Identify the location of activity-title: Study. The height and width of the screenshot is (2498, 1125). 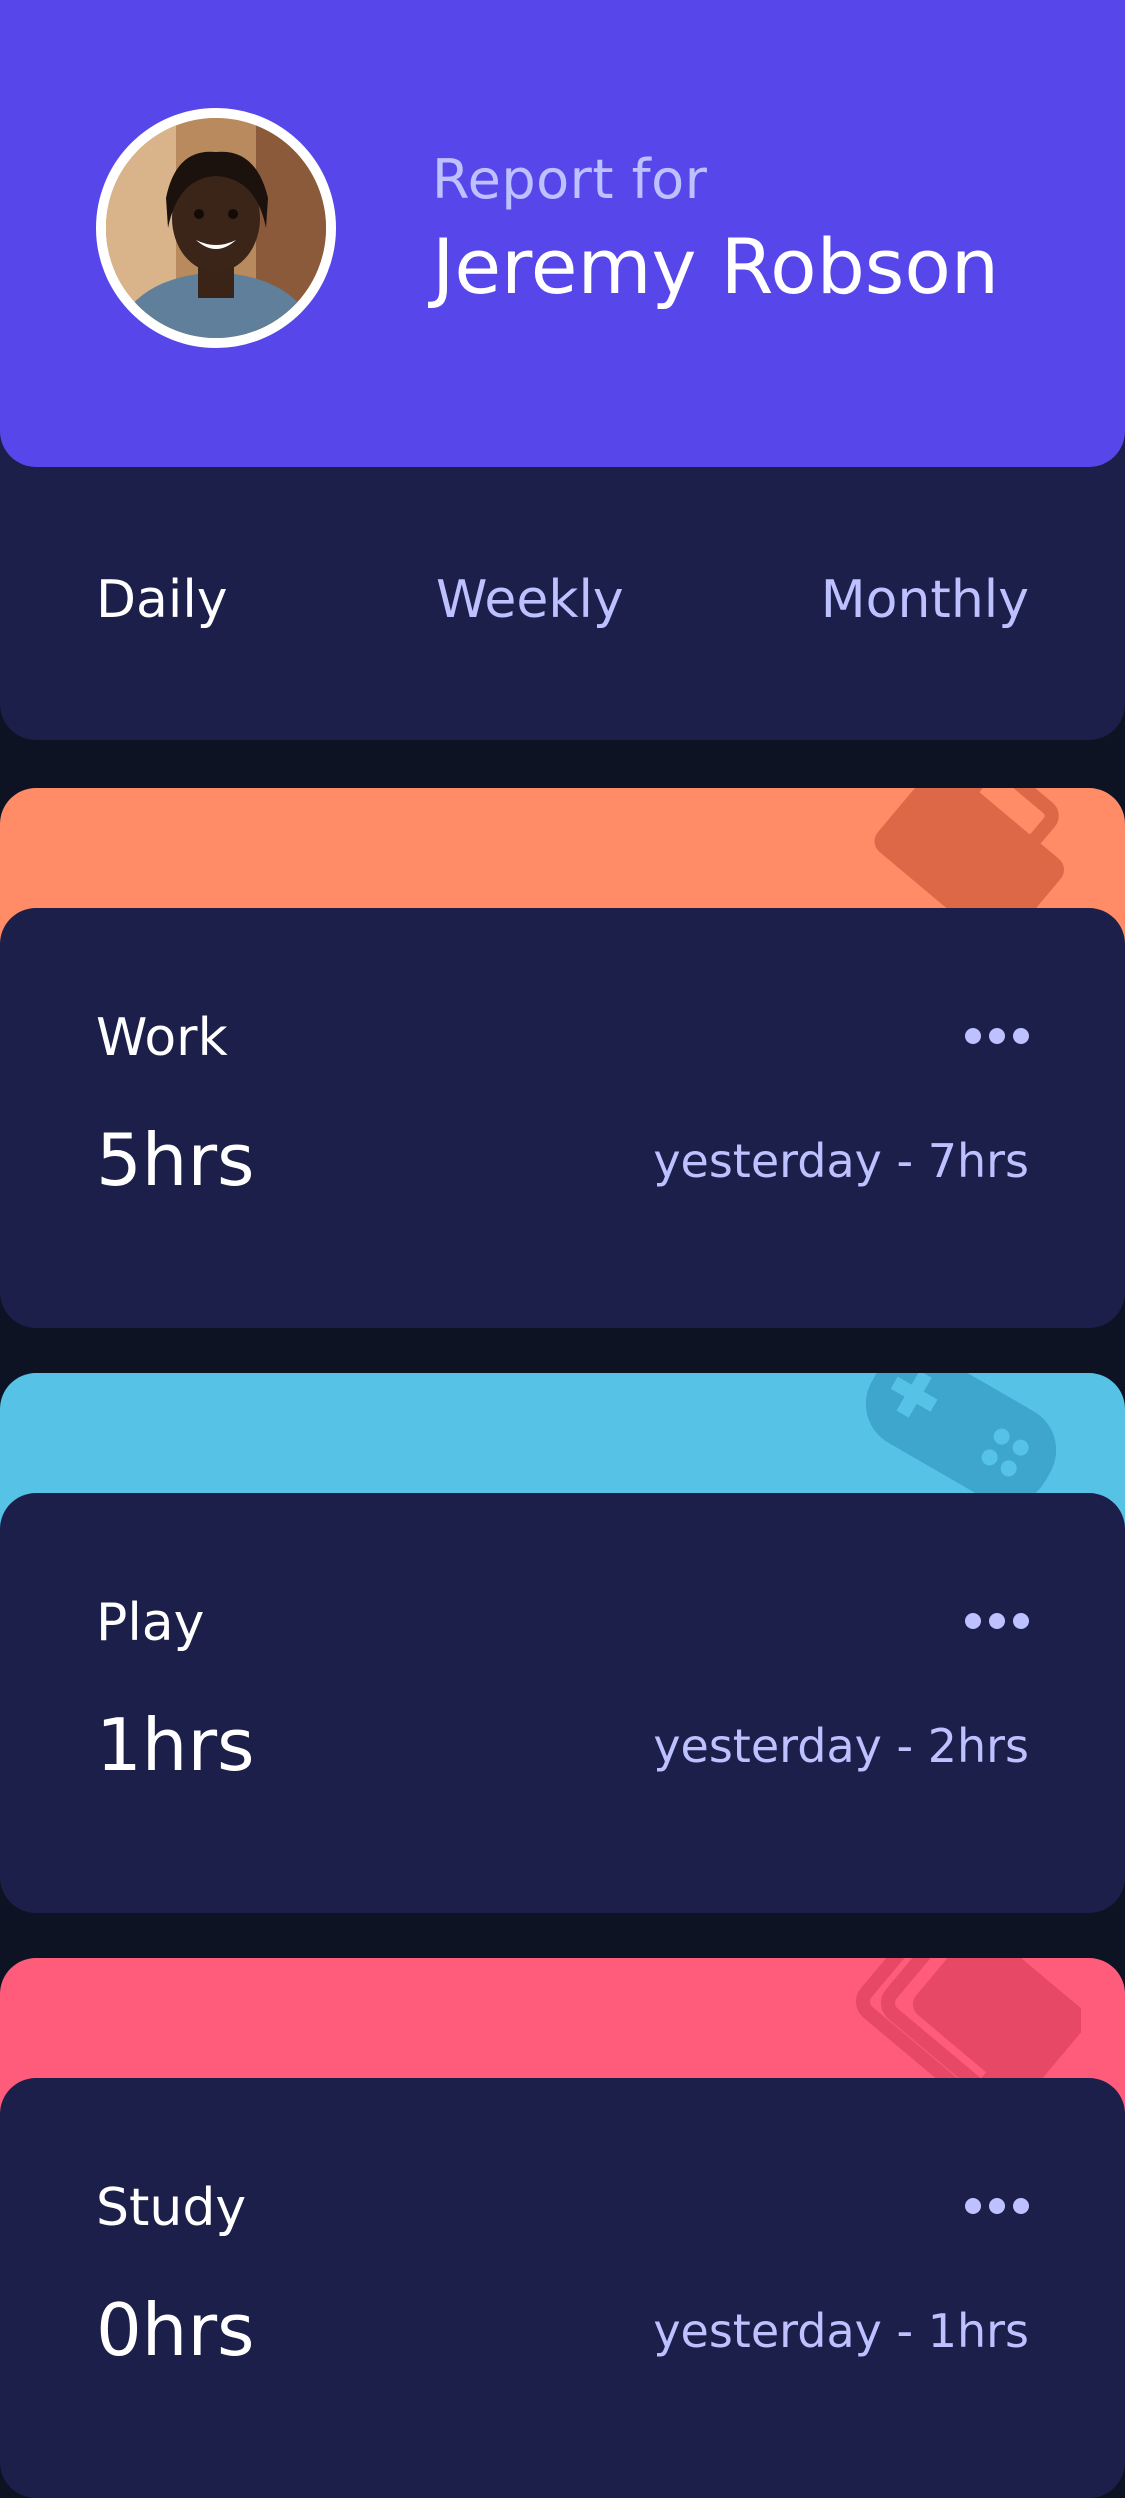
(171, 2208).